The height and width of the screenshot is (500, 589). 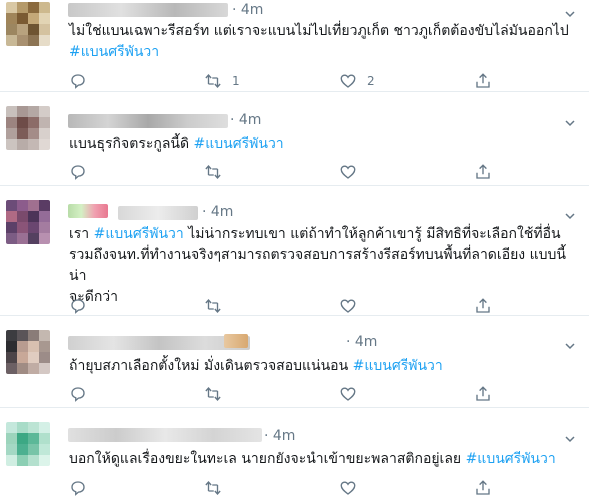 What do you see at coordinates (322, 144) in the screenshot?
I see `tweet-text: แบนธุรกิจตระกูลนี้ดิ #แบนศรีพันวา` at bounding box center [322, 144].